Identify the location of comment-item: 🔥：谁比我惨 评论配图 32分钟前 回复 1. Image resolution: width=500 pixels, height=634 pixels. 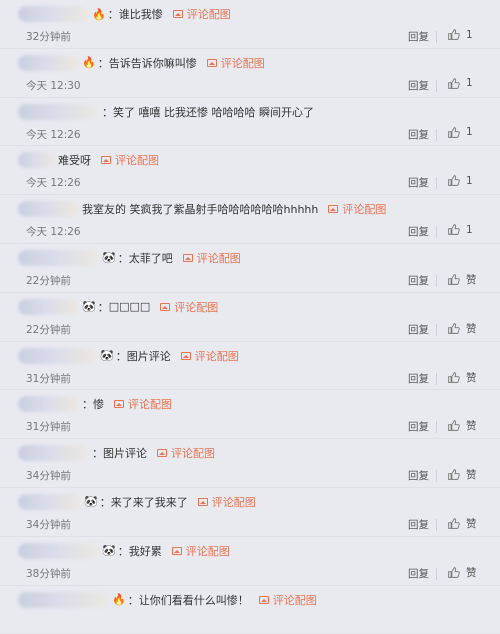
(250, 24).